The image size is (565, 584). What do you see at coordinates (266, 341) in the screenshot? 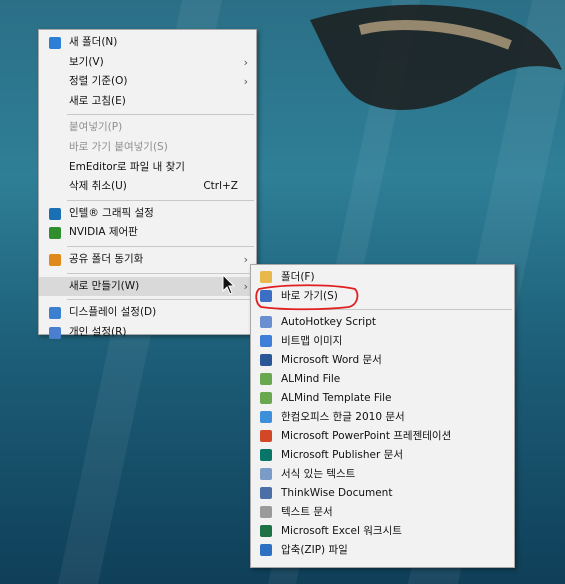
I see `bitmap-icon` at bounding box center [266, 341].